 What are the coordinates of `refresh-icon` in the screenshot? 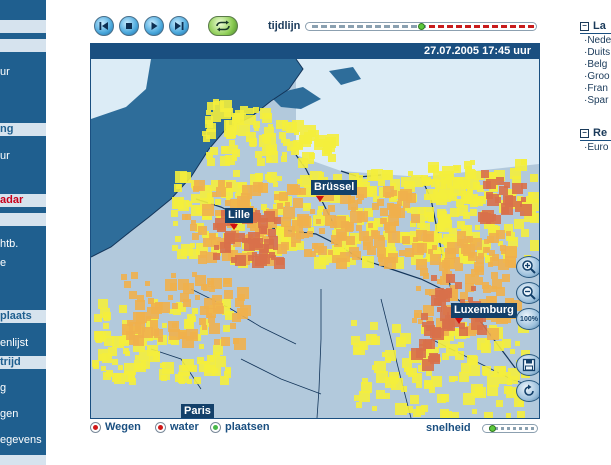 It's located at (529, 390).